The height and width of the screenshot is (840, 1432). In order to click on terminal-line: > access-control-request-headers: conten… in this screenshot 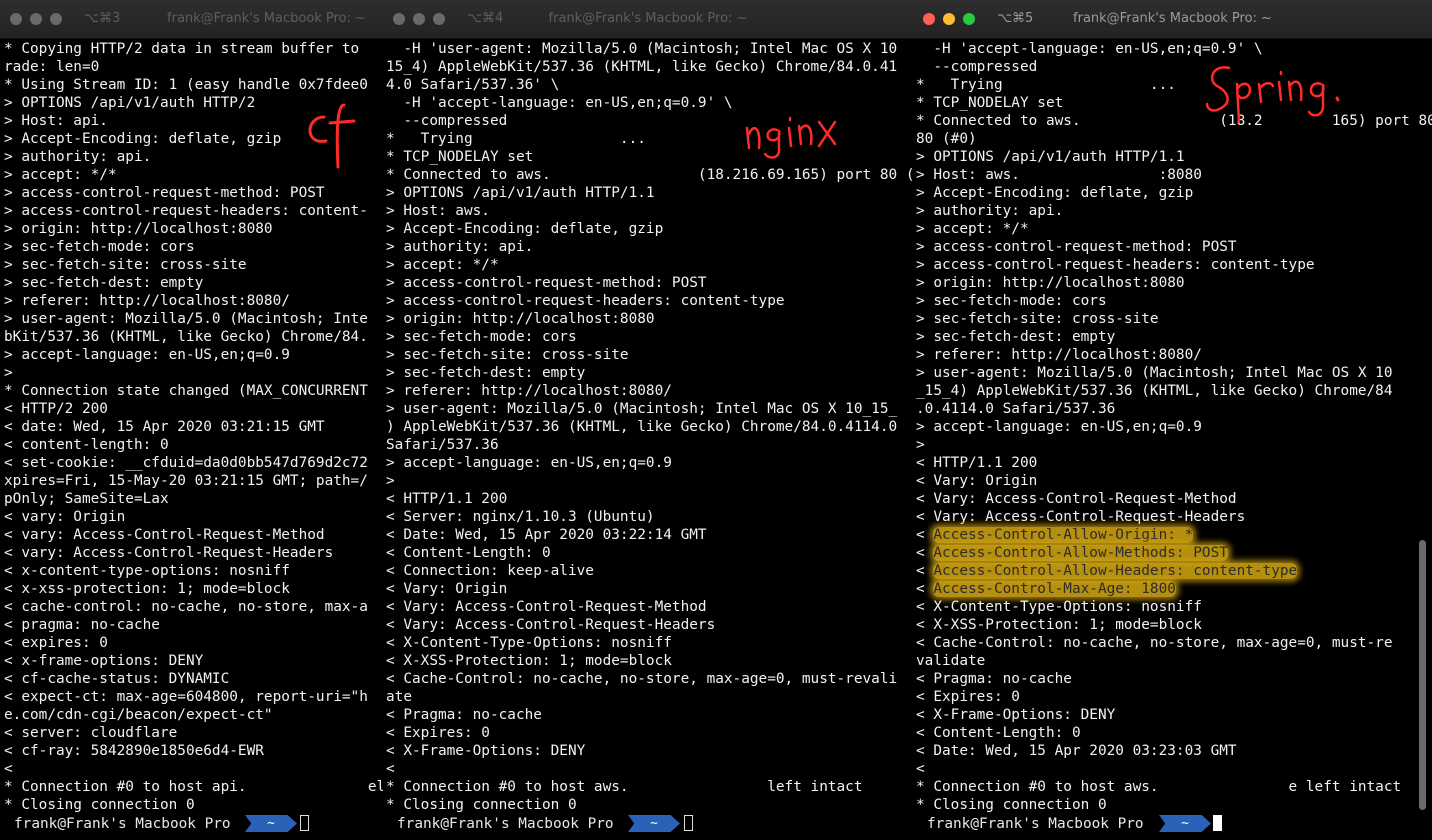, I will do `click(1115, 265)`.